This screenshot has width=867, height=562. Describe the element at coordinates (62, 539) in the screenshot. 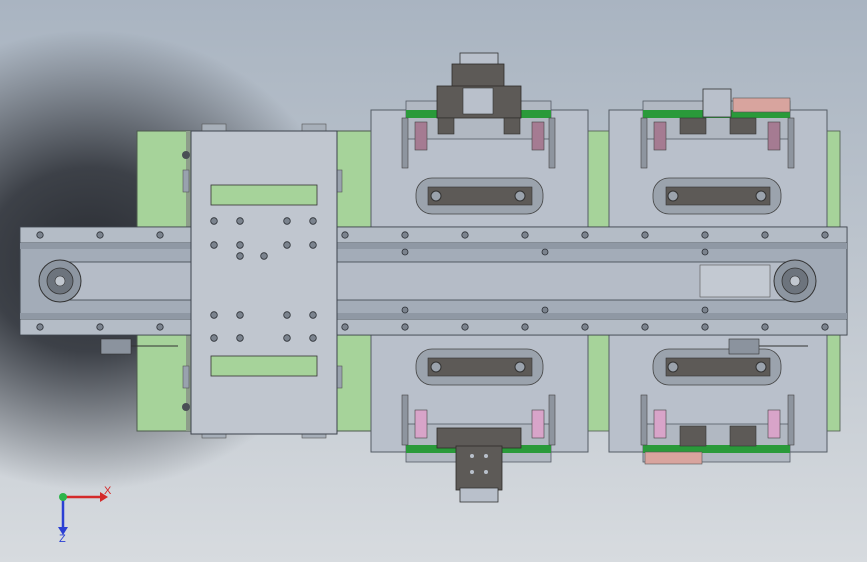

I see `z-axis-label: Z` at that location.